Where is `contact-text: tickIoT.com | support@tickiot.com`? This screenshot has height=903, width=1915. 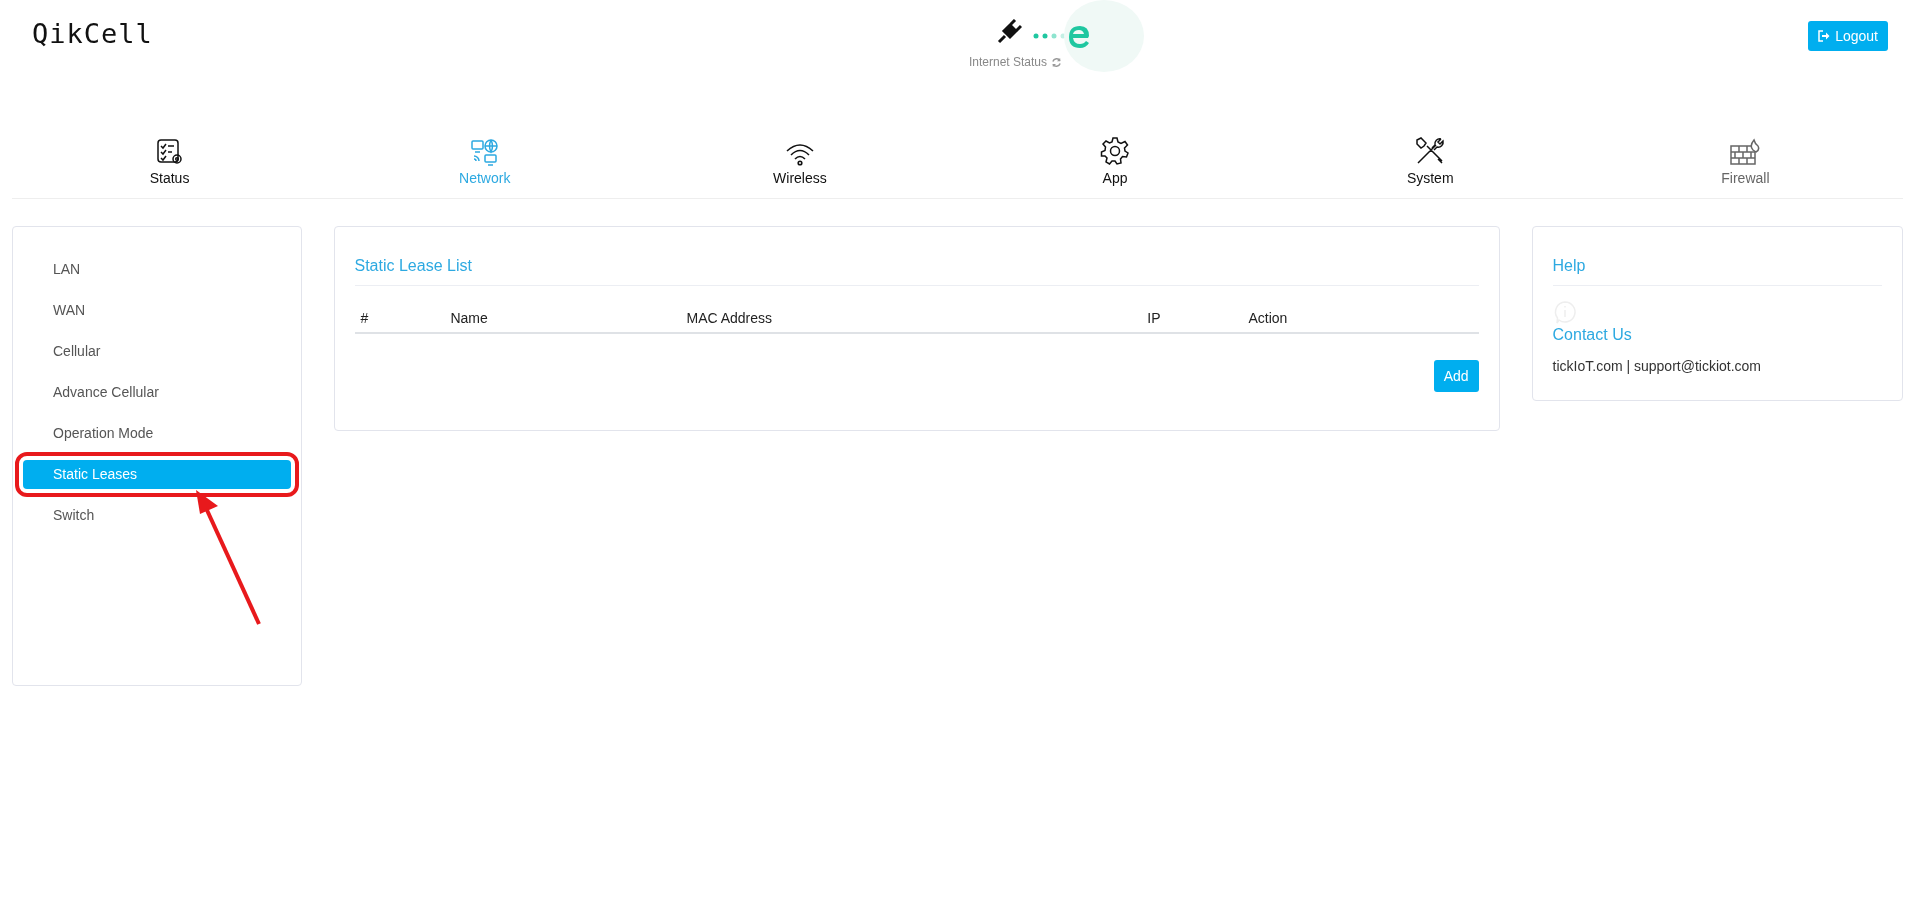
contact-text: tickIoT.com | support@tickiot.com is located at coordinates (1657, 366).